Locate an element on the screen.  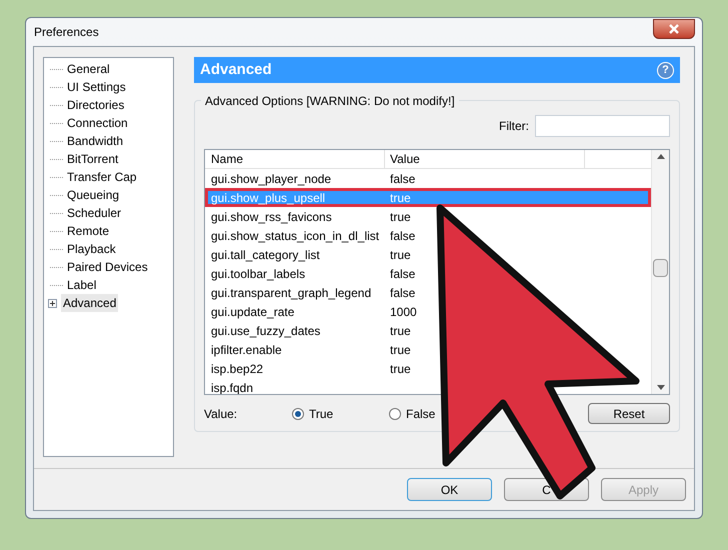
category-item: Playback is located at coordinates (91, 249).